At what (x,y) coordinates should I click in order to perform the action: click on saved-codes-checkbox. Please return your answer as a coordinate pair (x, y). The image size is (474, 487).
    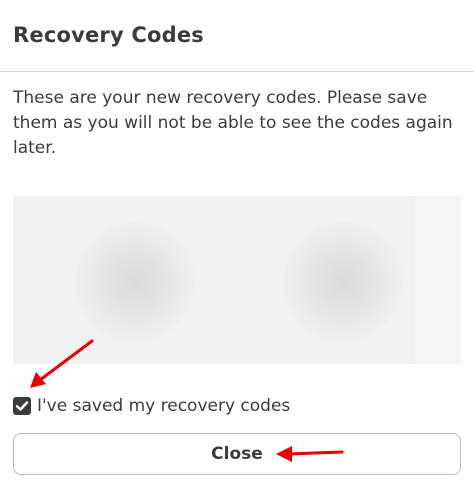
    Looking at the image, I should click on (22, 406).